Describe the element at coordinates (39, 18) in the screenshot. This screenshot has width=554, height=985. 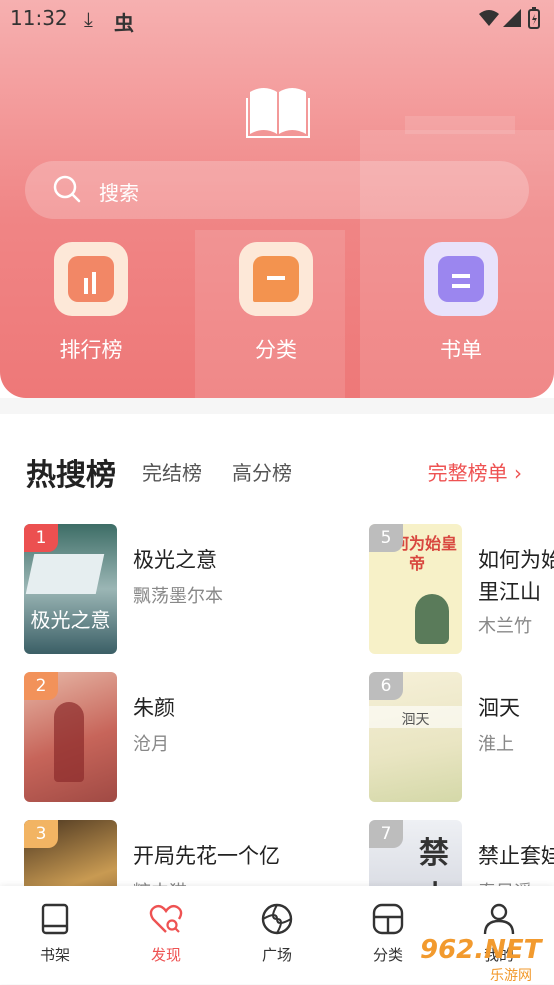
I see `status-time: 11:32` at that location.